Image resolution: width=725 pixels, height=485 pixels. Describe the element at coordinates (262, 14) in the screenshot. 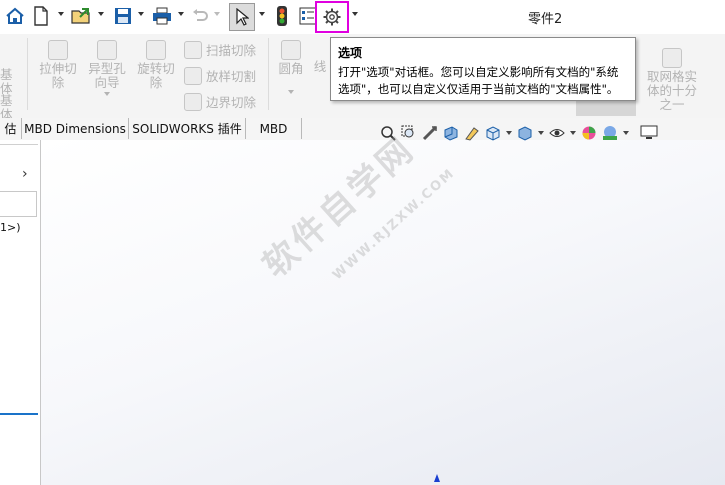

I see `select-dropdown-icon` at that location.